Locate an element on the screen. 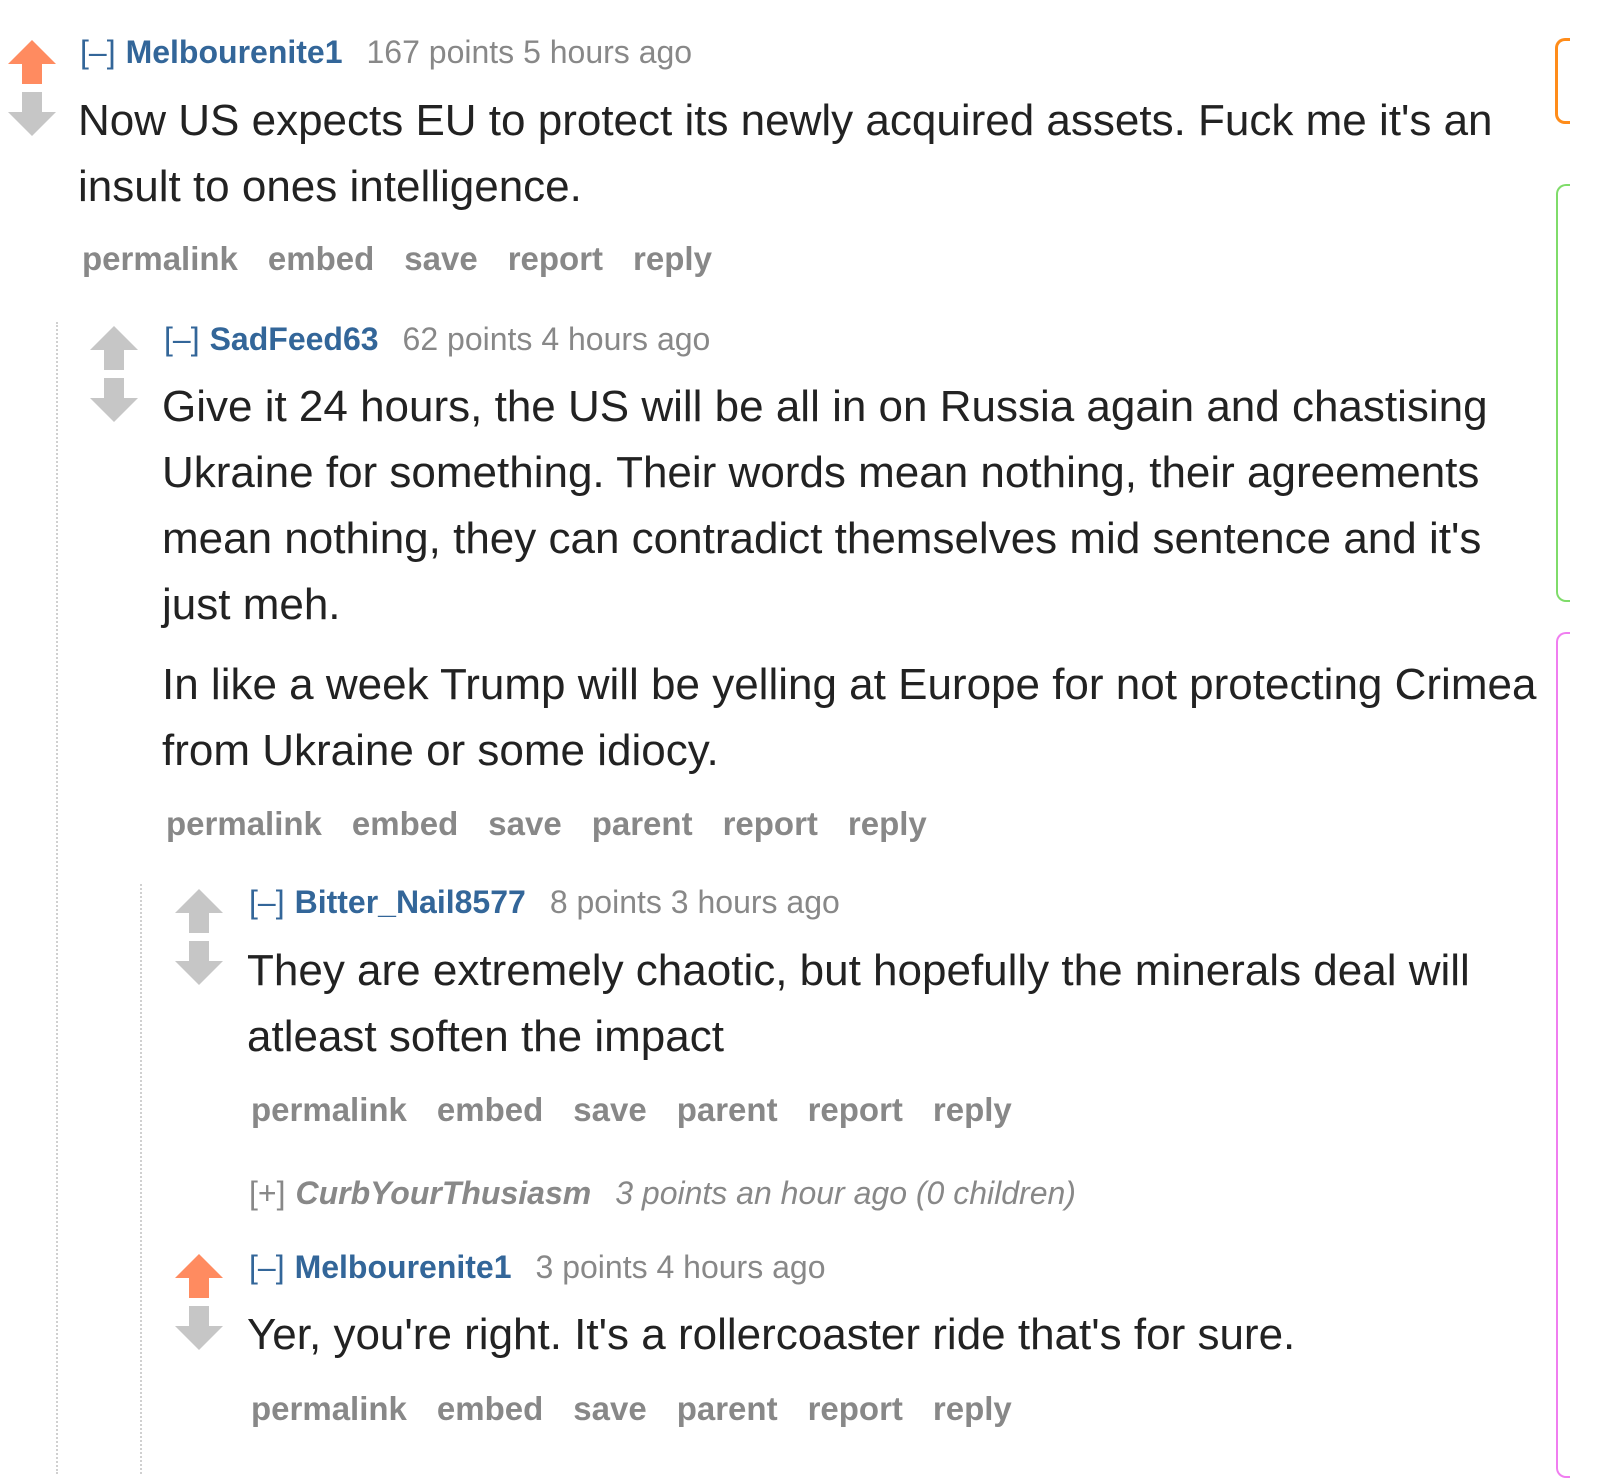 The image size is (1602, 1478). score-and-time: 3 points 4 hours ago is located at coordinates (680, 1267).